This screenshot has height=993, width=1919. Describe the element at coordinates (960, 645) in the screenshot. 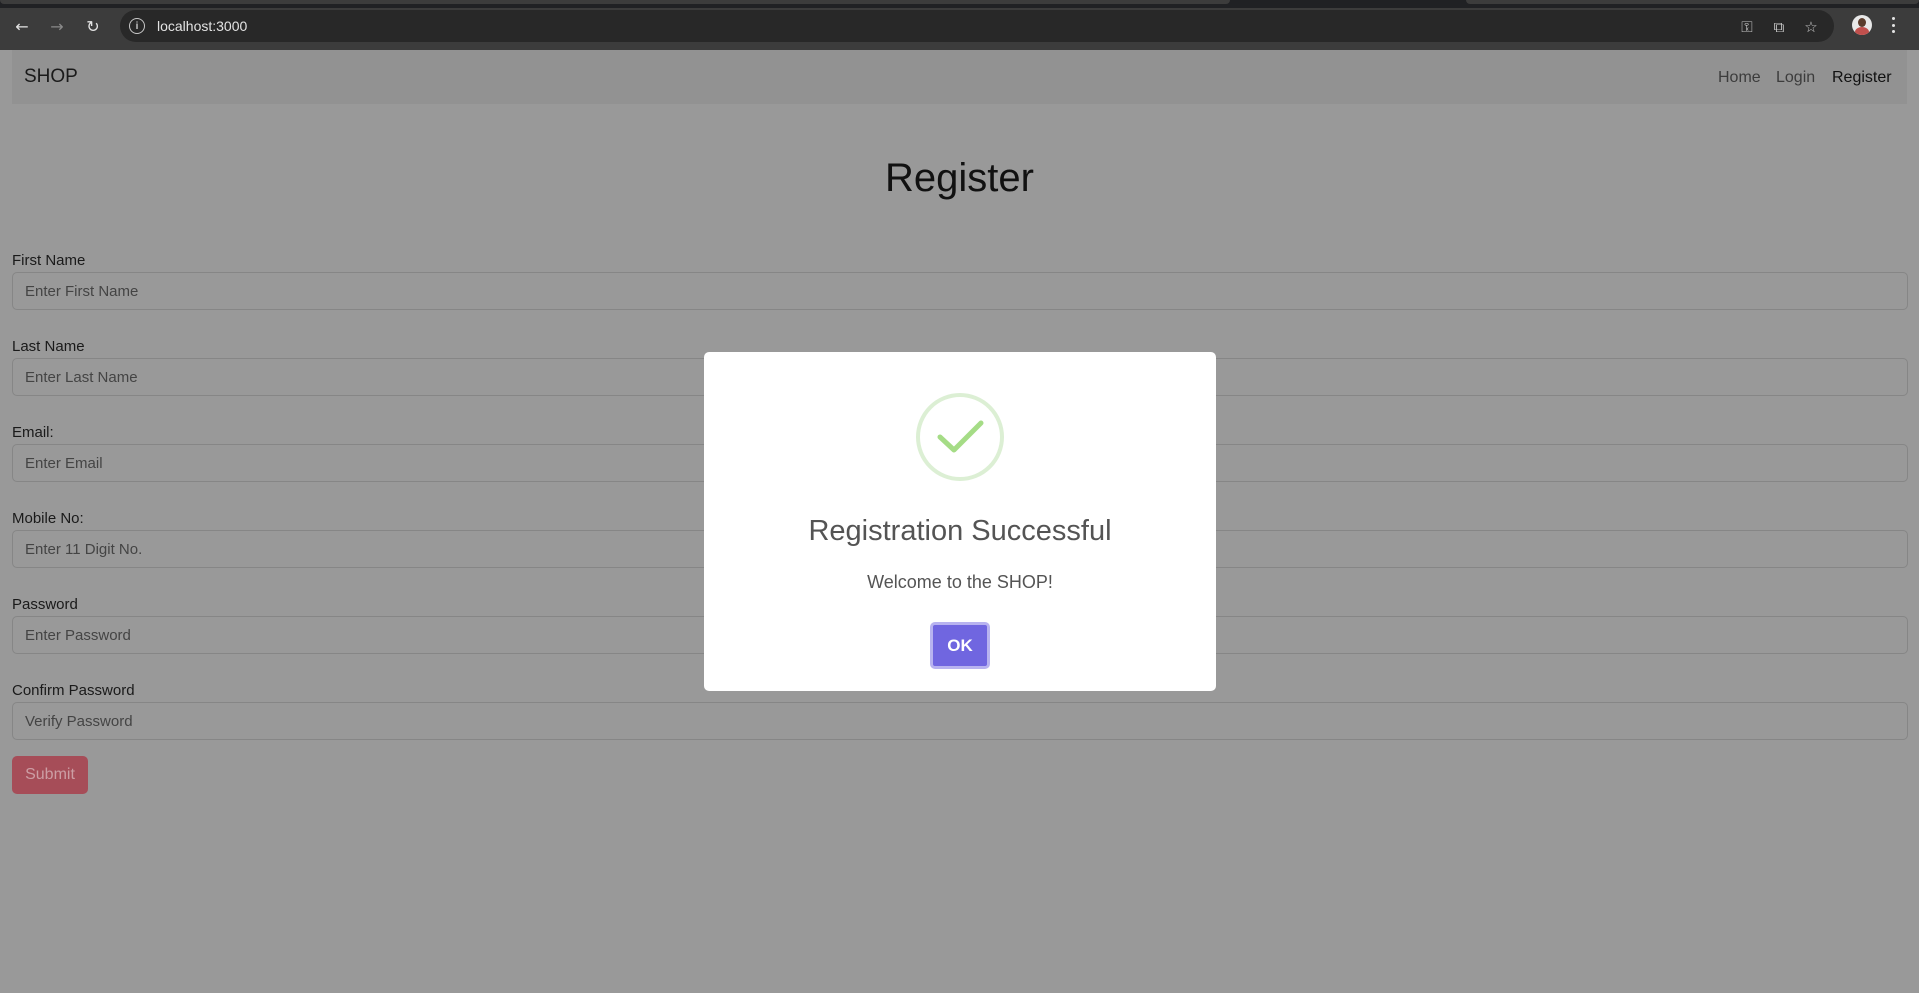

I see `ok-button: OK` at that location.